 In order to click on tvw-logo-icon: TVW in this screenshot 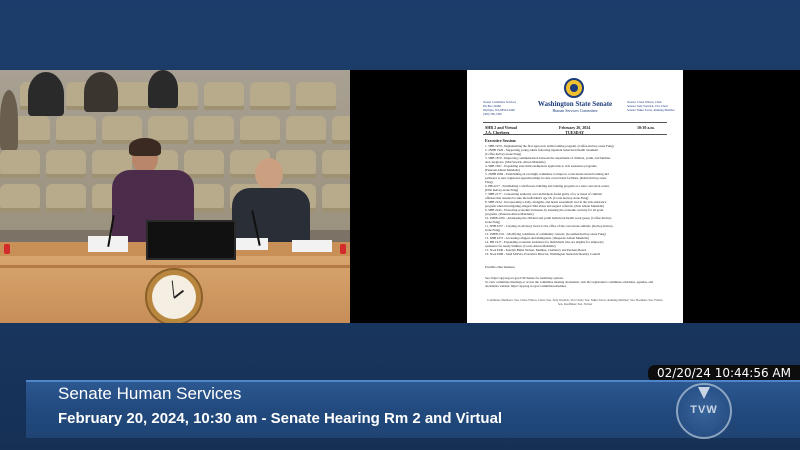, I will do `click(704, 411)`.